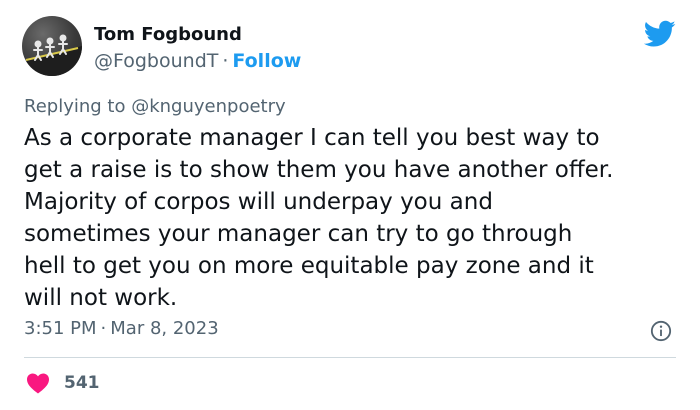 This screenshot has width=700, height=410. I want to click on avatar, so click(52, 46).